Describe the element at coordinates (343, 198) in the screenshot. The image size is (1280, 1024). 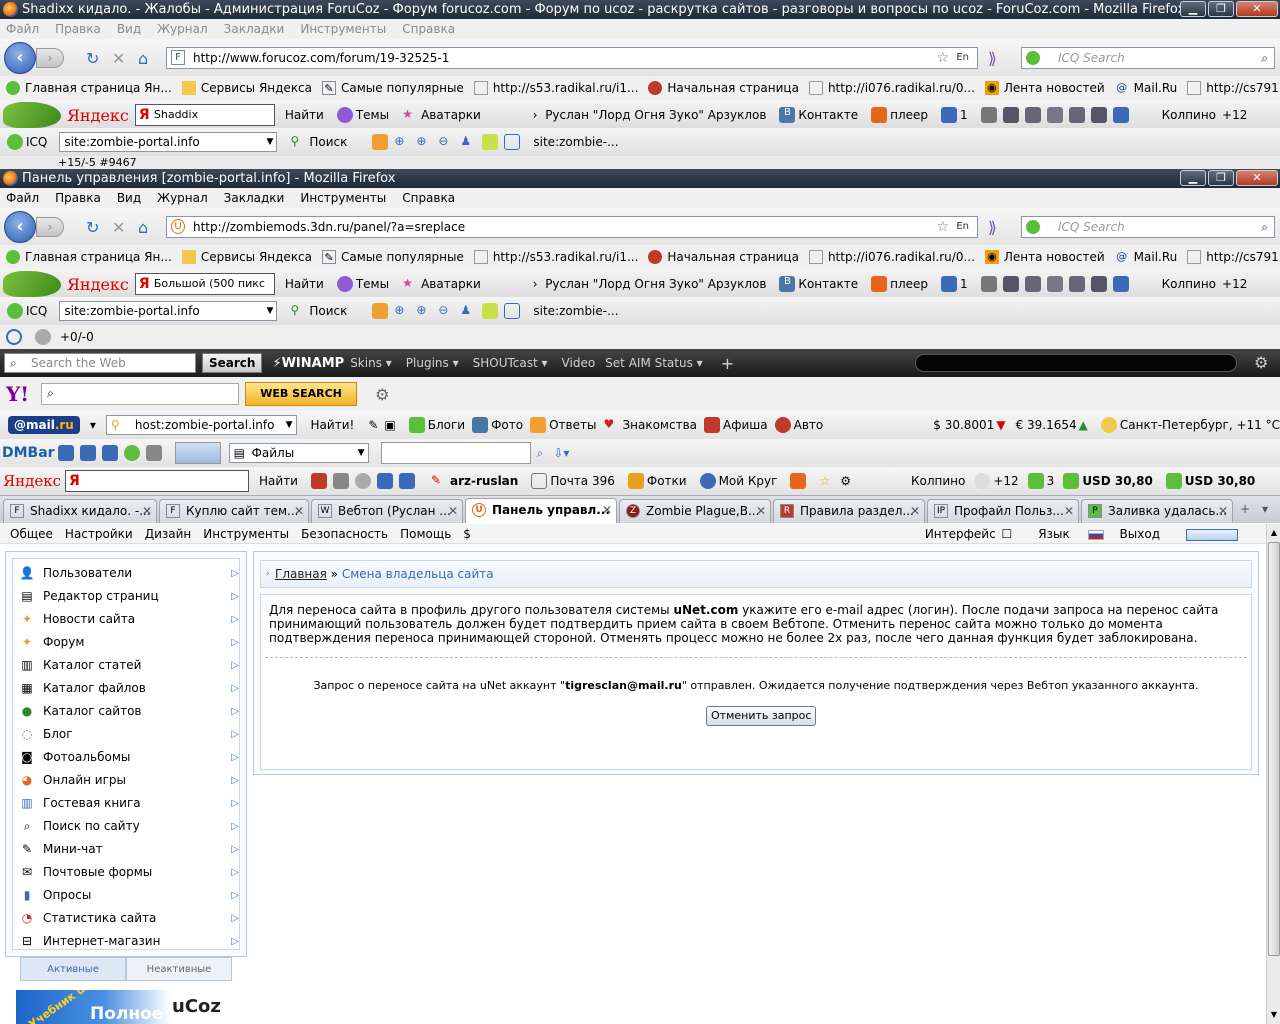
I see `menu-tools: Инструменты` at that location.